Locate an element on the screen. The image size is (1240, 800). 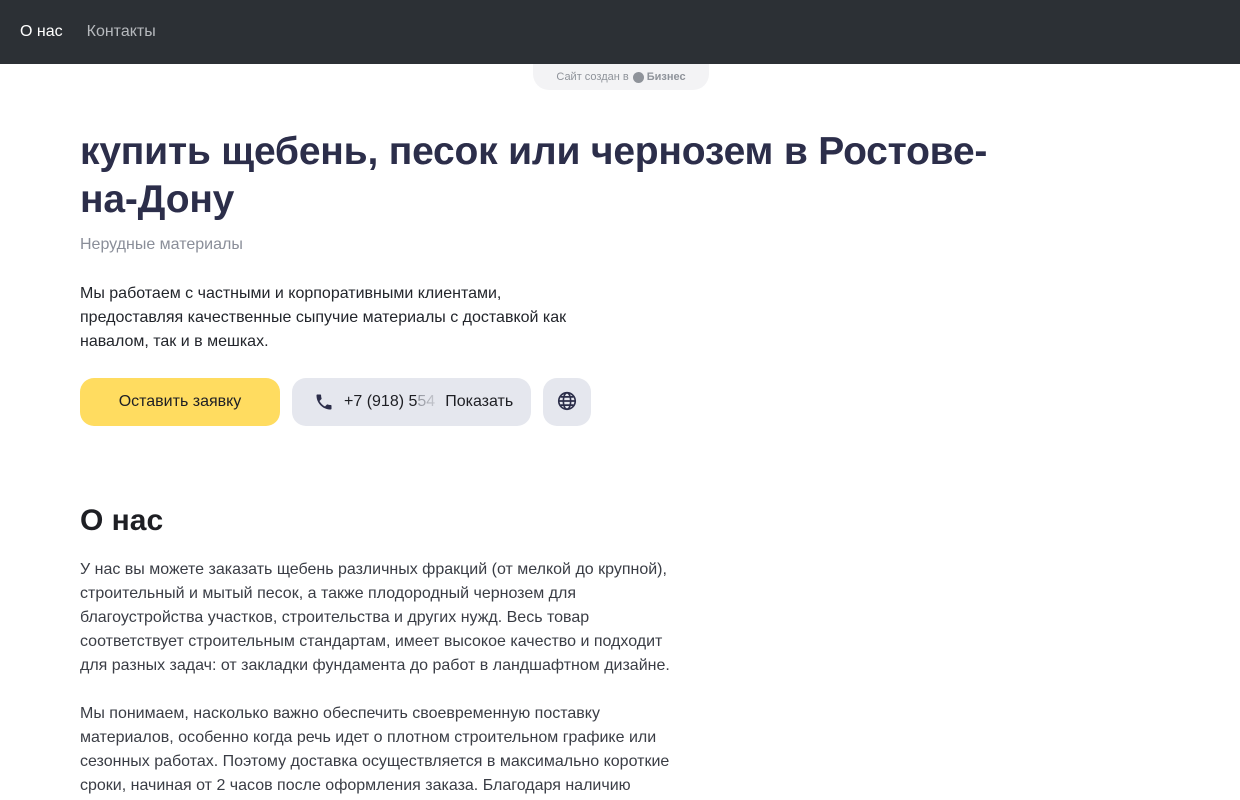
nav-link-about: О нас is located at coordinates (41, 32).